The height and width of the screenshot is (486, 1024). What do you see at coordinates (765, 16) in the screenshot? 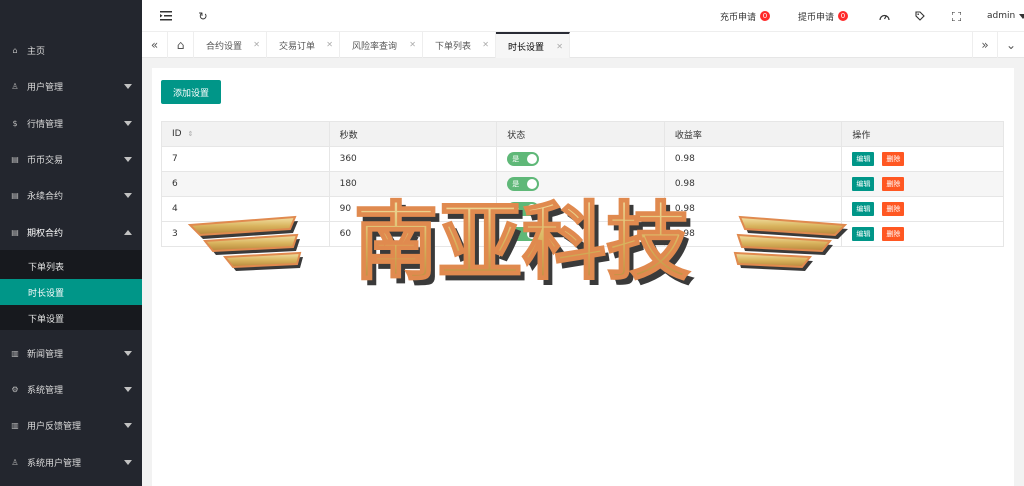
I see `recharge-count-badge: 0` at bounding box center [765, 16].